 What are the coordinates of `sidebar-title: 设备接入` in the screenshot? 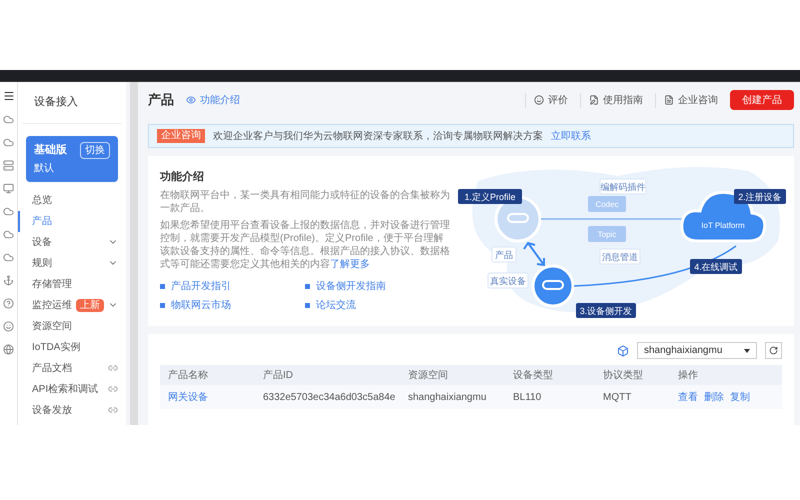 It's located at (72, 109).